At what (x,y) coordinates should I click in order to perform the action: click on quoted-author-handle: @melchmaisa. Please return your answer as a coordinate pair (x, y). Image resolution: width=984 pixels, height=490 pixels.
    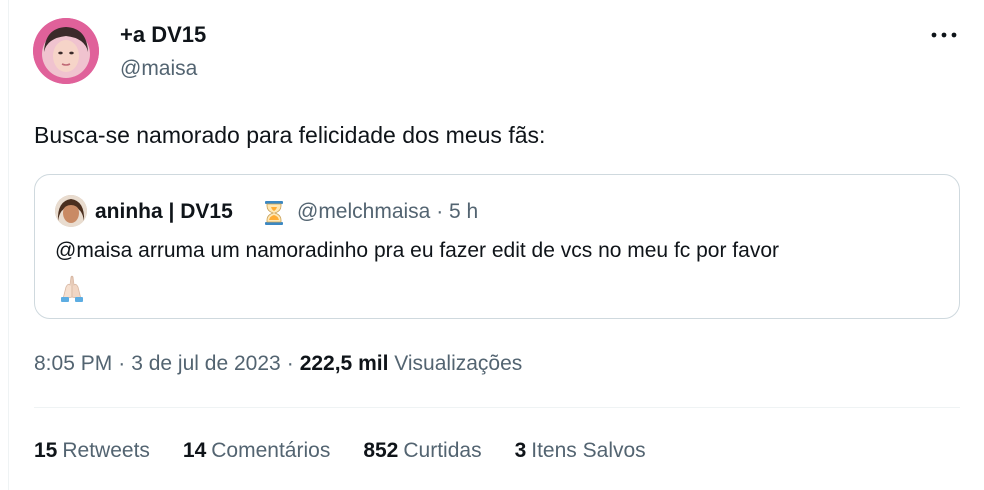
    Looking at the image, I should click on (363, 211).